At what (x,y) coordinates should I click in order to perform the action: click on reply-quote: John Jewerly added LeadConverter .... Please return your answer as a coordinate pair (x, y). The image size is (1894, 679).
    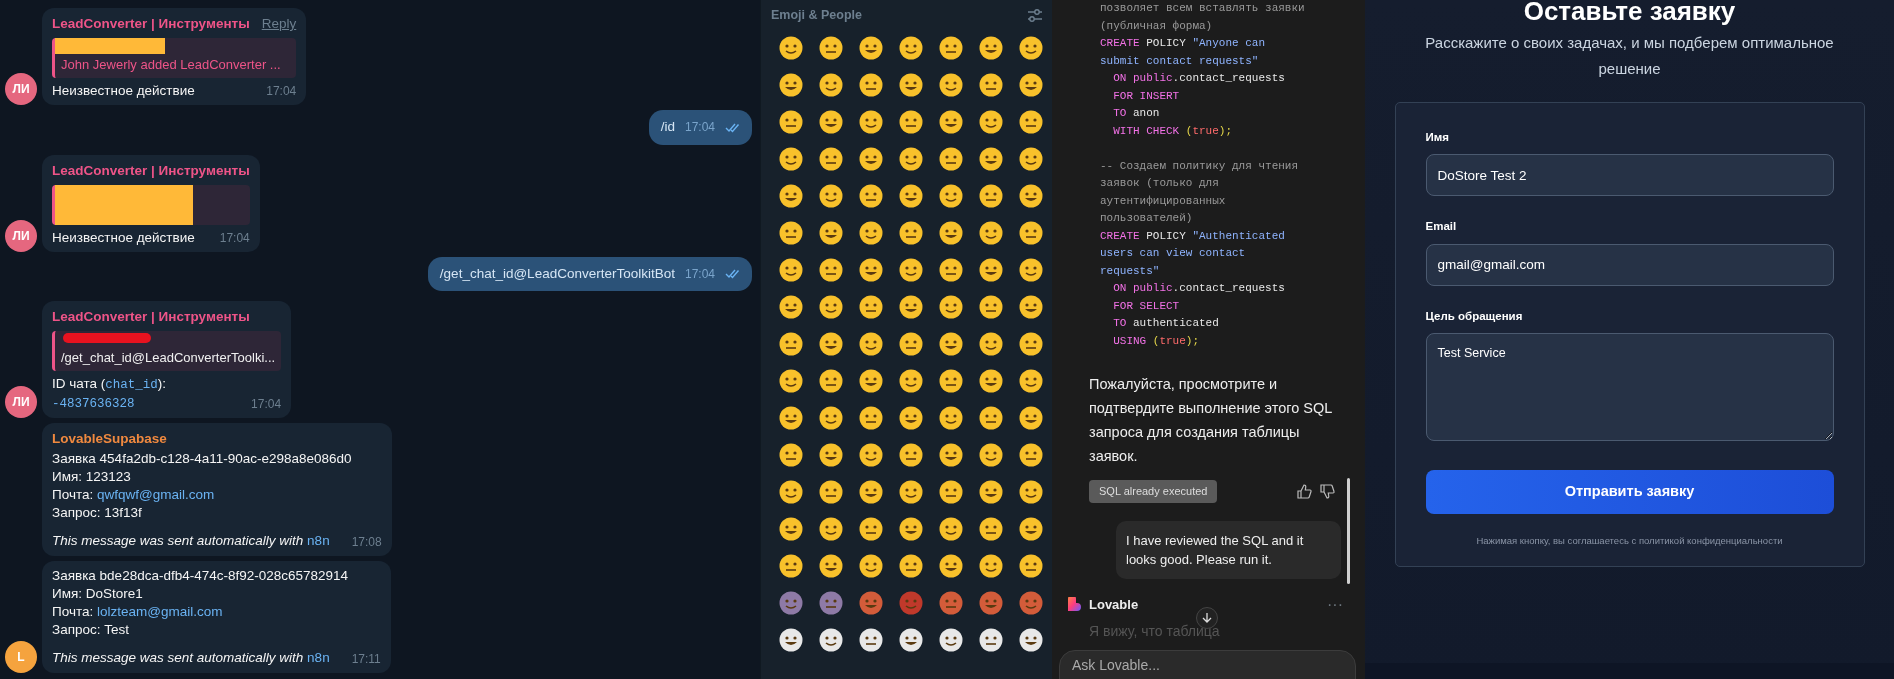
    Looking at the image, I should click on (174, 58).